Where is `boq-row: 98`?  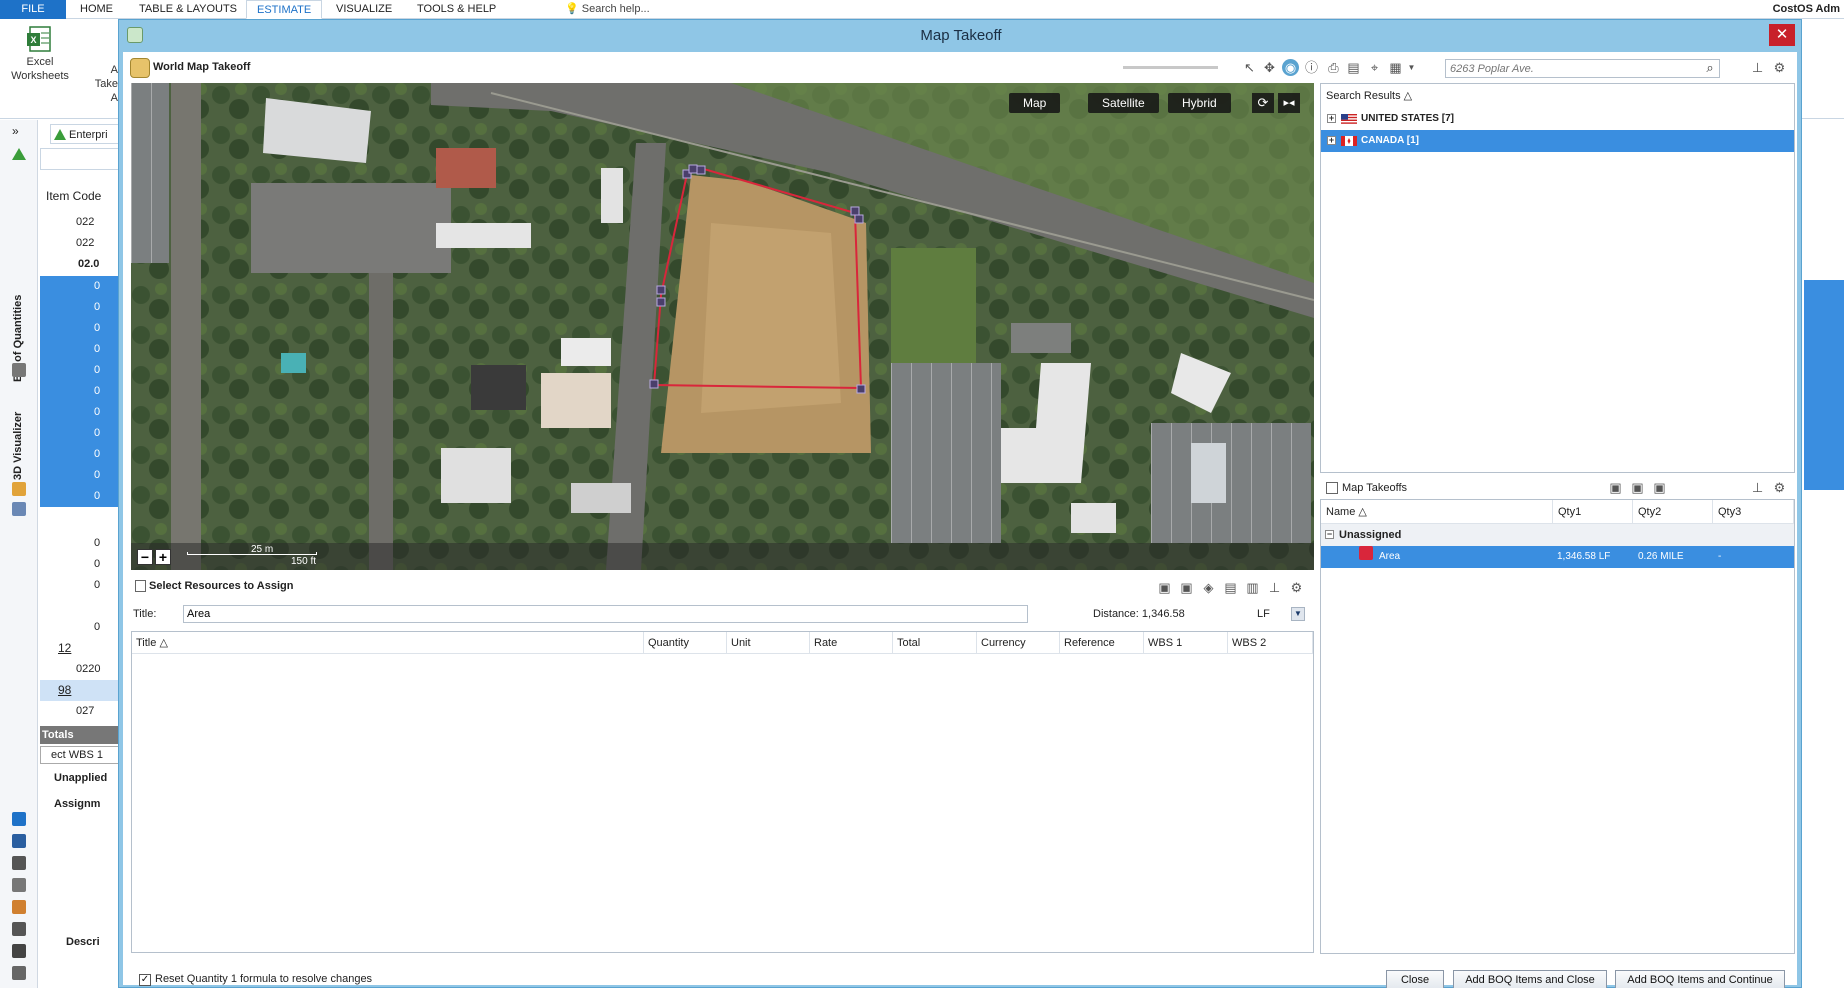
boq-row: 98 is located at coordinates (80, 690).